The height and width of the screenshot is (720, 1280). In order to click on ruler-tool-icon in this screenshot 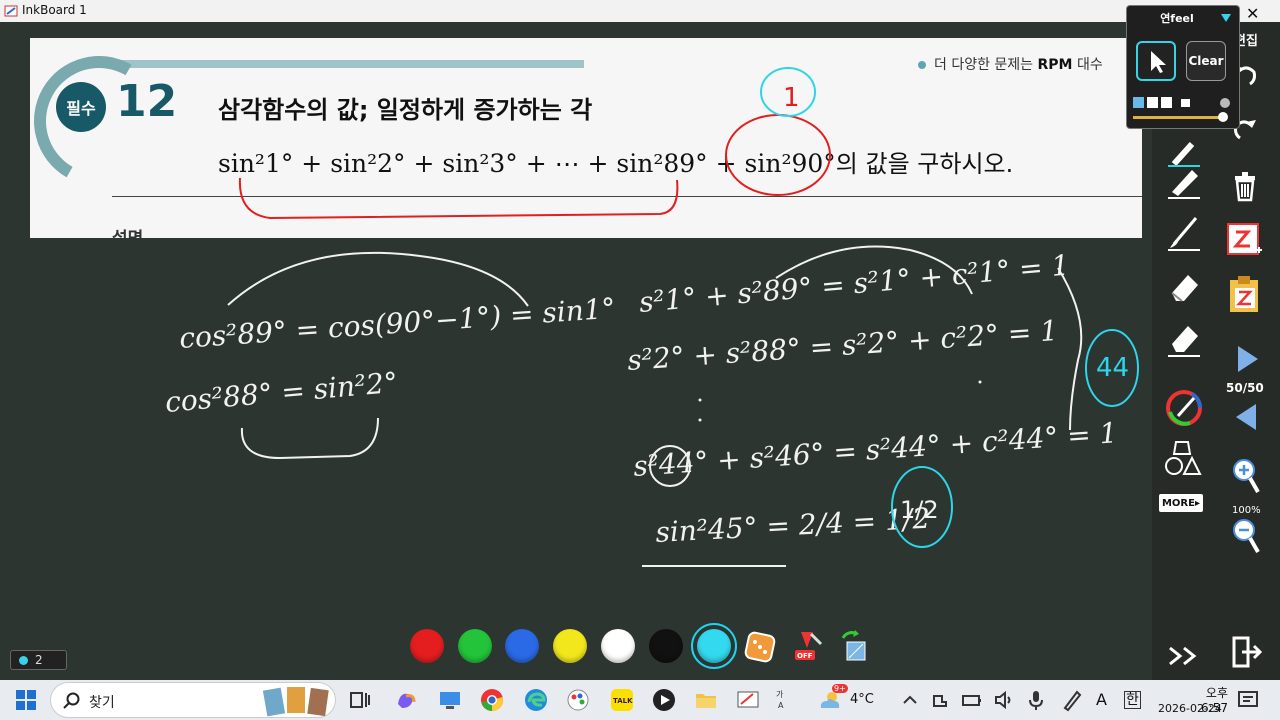, I will do `click(854, 646)`.